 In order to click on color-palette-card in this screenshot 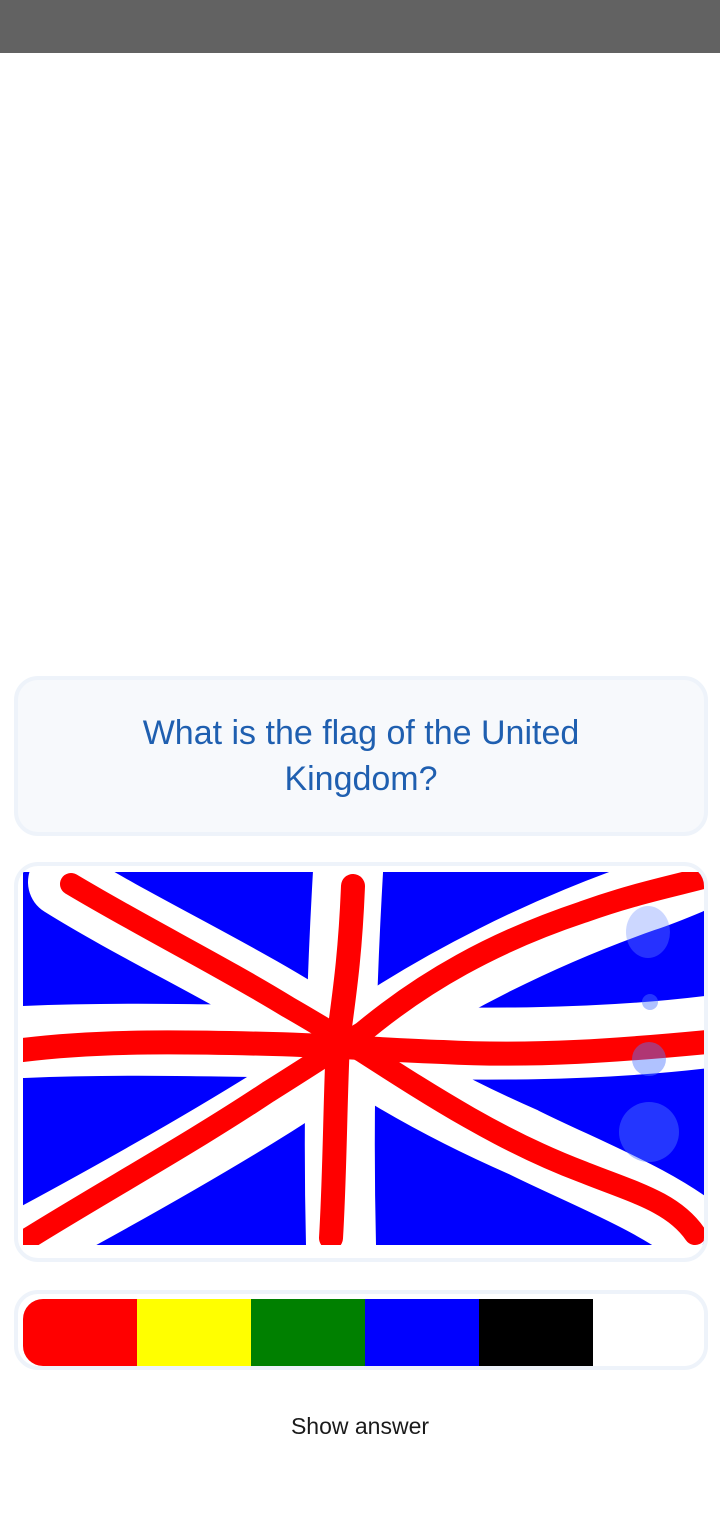, I will do `click(361, 1330)`.